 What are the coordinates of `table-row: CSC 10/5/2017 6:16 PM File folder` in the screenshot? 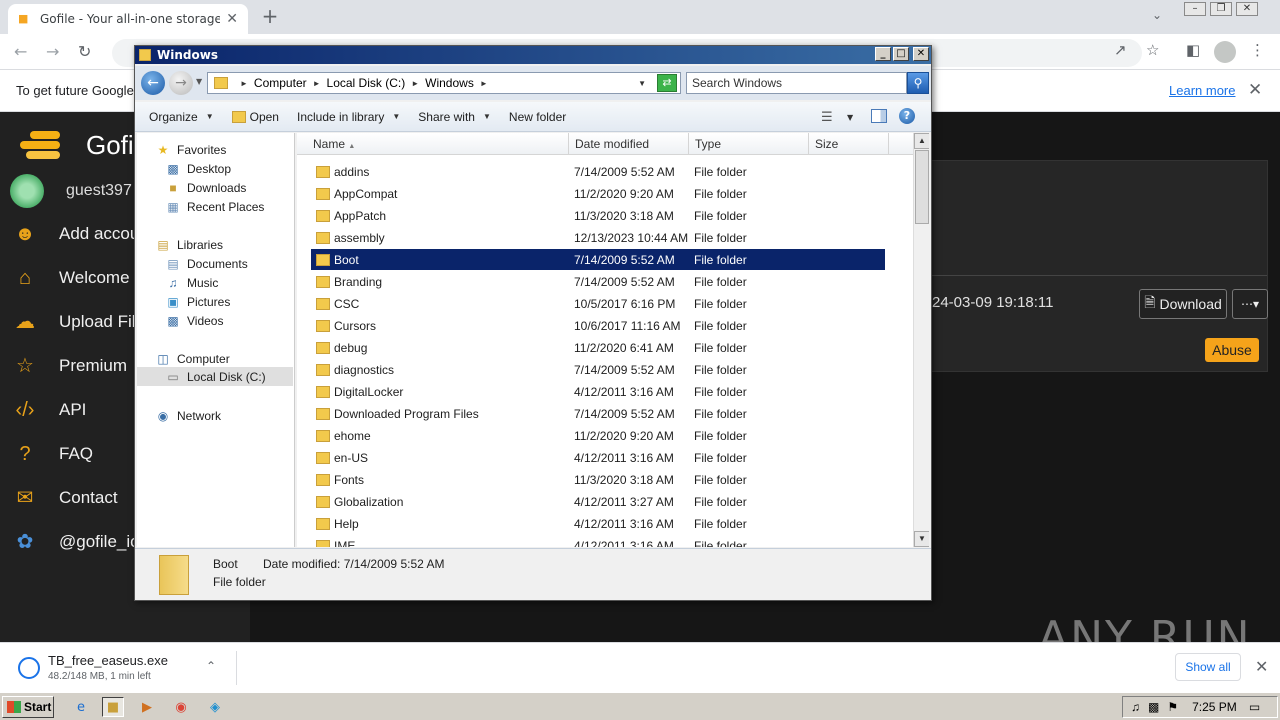 It's located at (598, 303).